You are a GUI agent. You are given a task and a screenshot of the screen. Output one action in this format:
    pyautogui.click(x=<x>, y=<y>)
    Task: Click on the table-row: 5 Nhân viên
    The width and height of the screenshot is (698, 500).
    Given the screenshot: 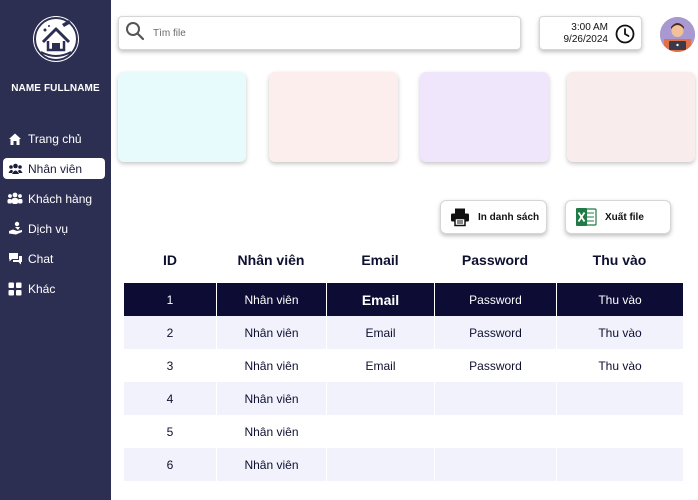 What is the action you would take?
    pyautogui.click(x=403, y=431)
    